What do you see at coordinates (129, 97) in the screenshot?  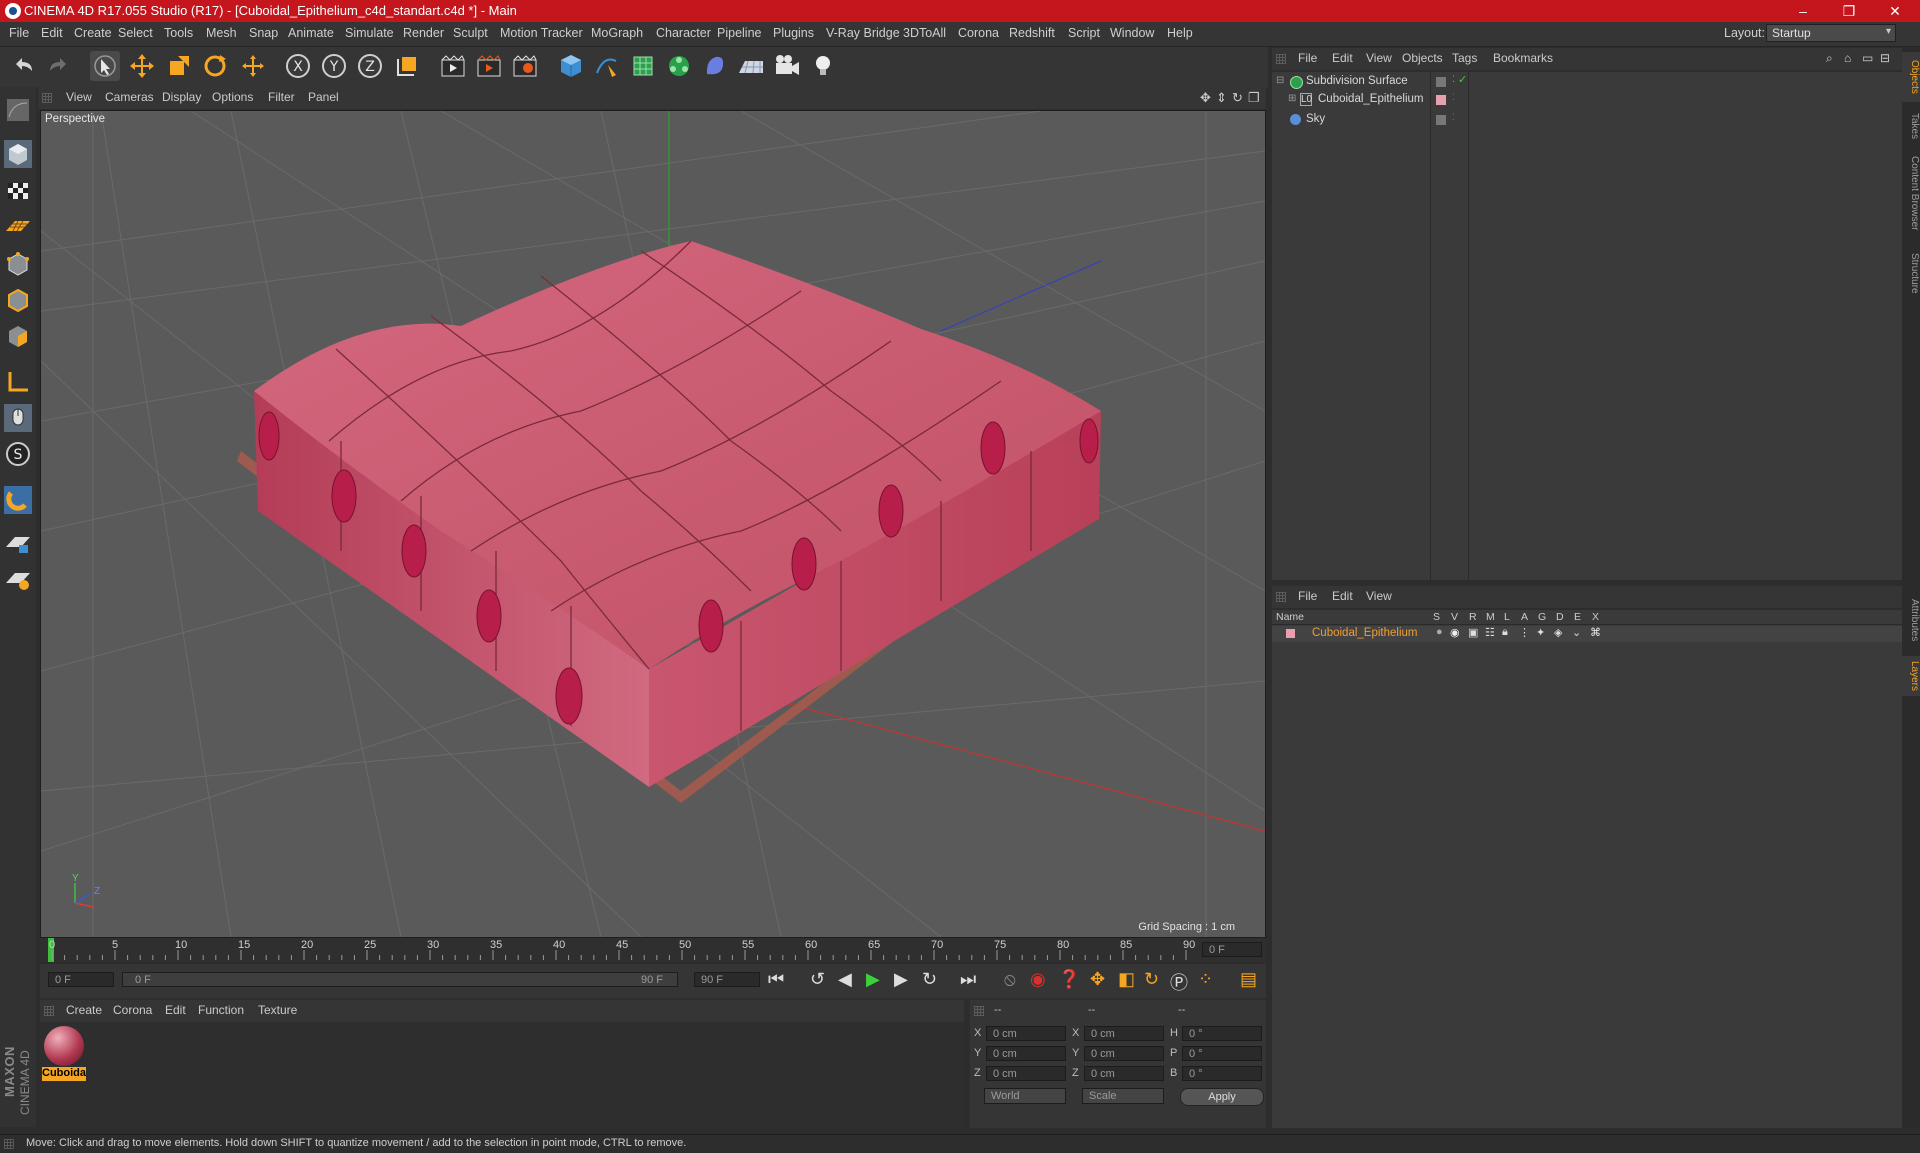 I see `viewport-menu-cameras: Cameras` at bounding box center [129, 97].